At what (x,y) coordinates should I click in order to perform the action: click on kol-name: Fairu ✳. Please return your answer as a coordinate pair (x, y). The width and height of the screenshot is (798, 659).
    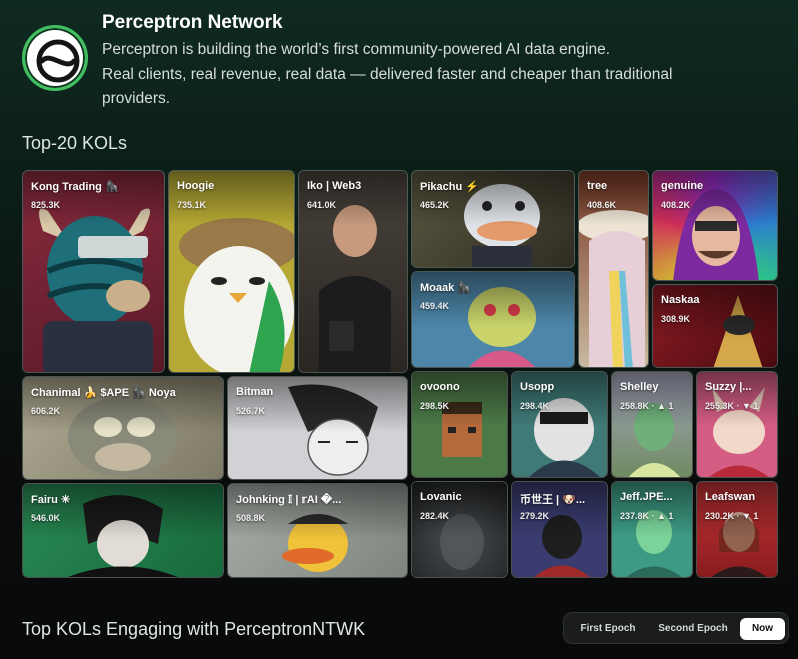
    Looking at the image, I should click on (51, 500).